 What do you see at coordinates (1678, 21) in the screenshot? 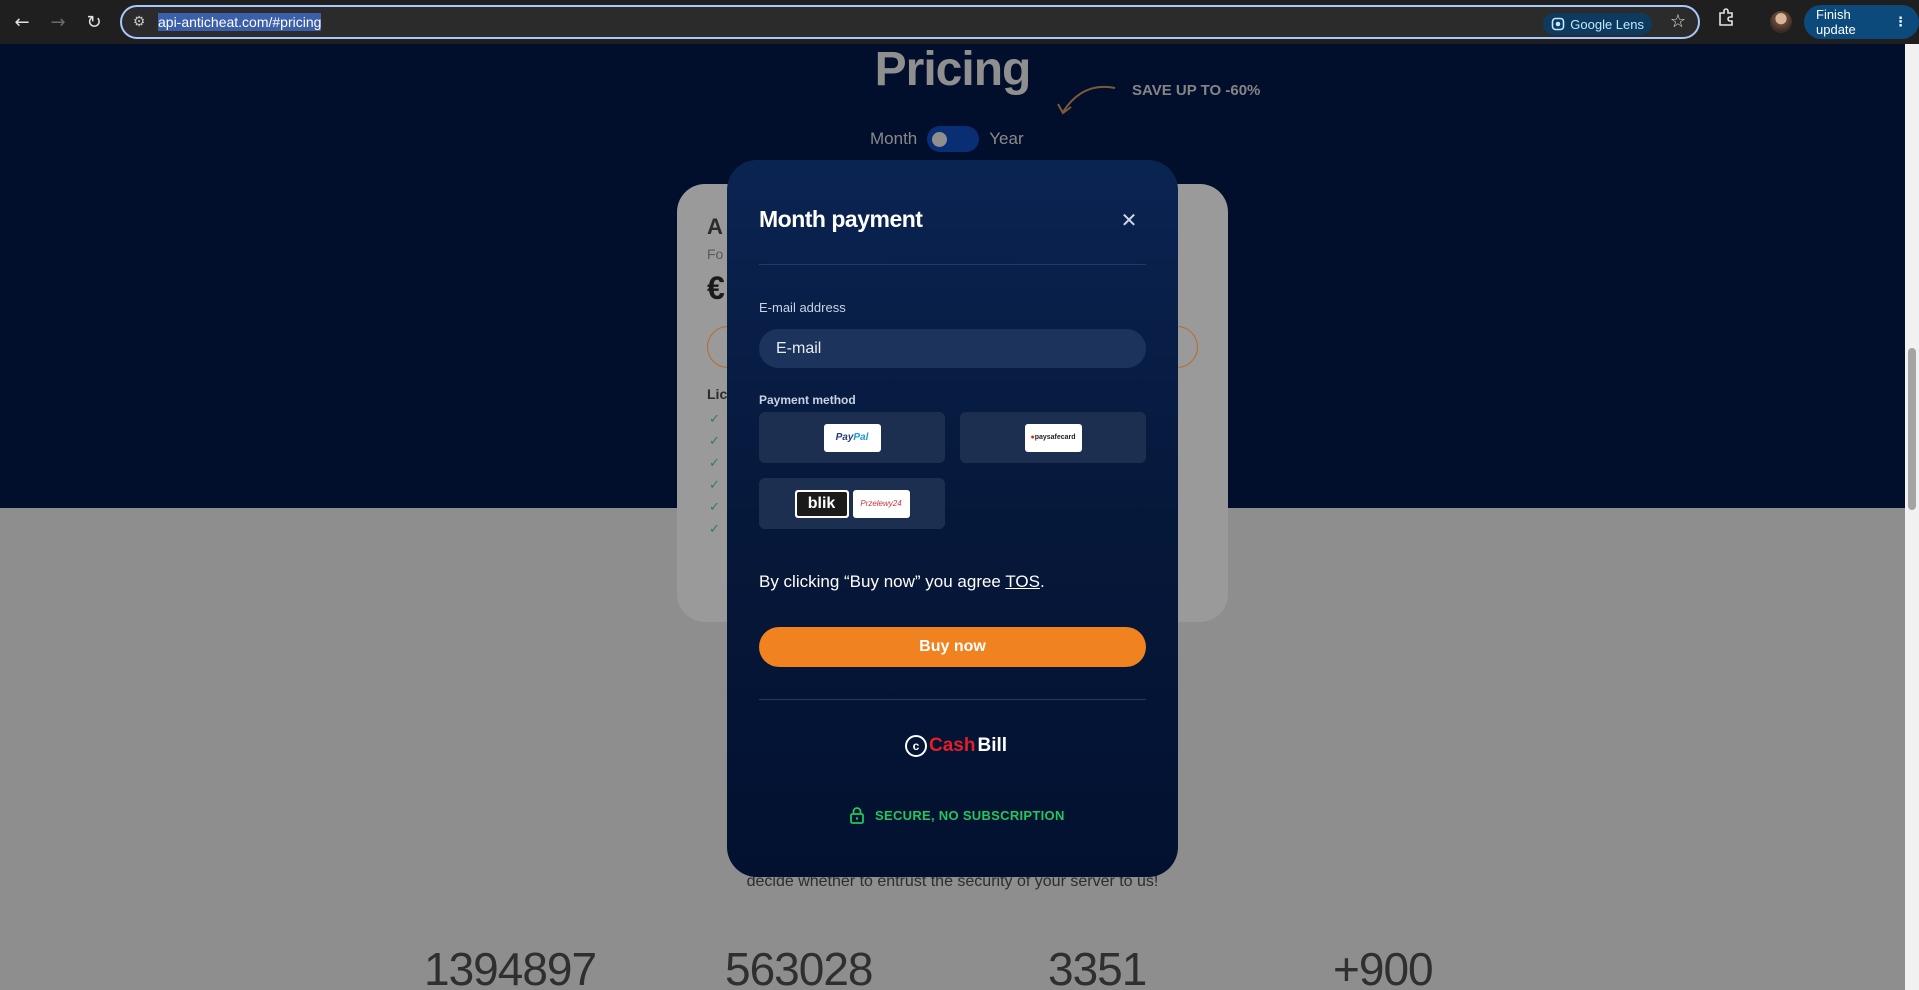
I see `bookmark-star-icon: ☆` at bounding box center [1678, 21].